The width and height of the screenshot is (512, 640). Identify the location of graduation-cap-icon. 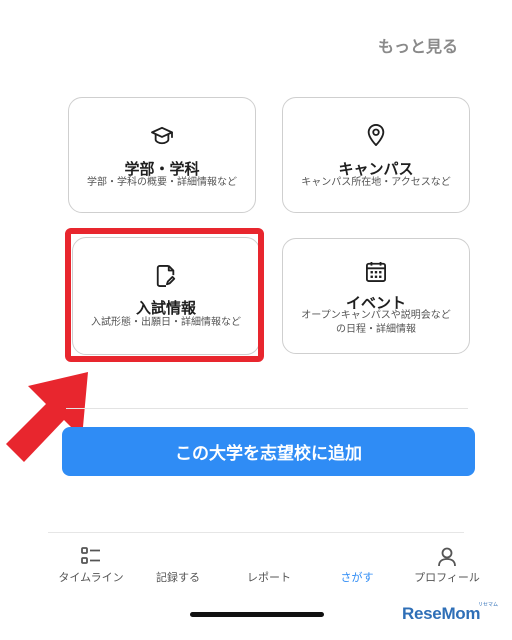
(162, 138).